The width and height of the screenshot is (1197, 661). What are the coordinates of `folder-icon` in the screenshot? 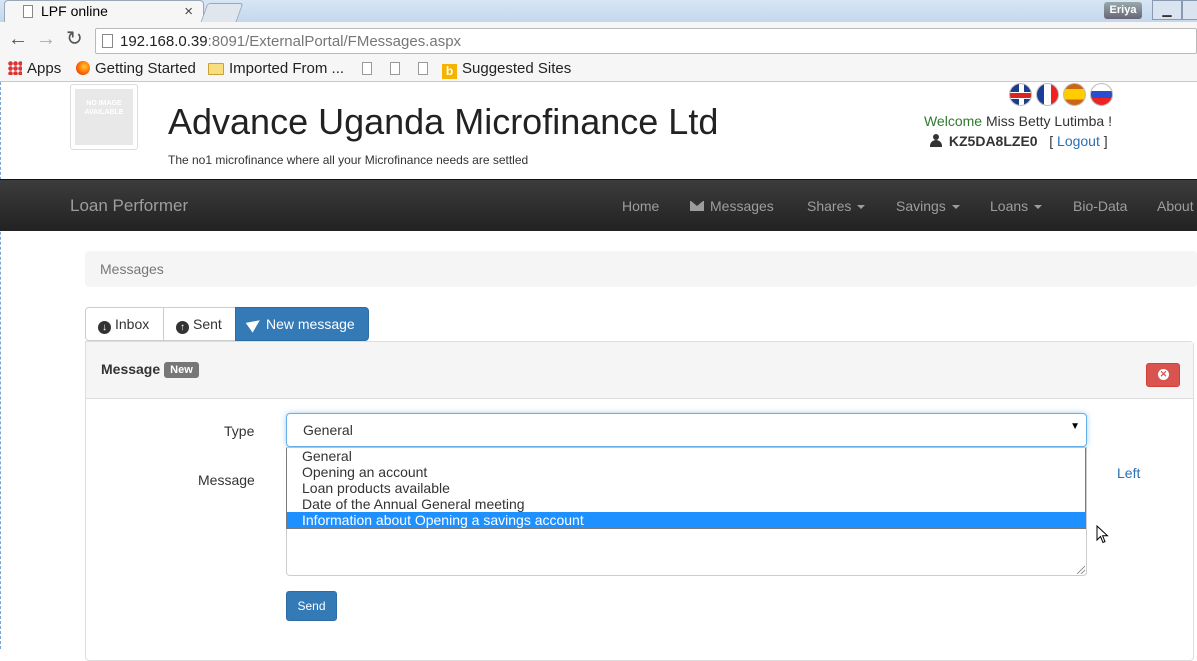 It's located at (216, 69).